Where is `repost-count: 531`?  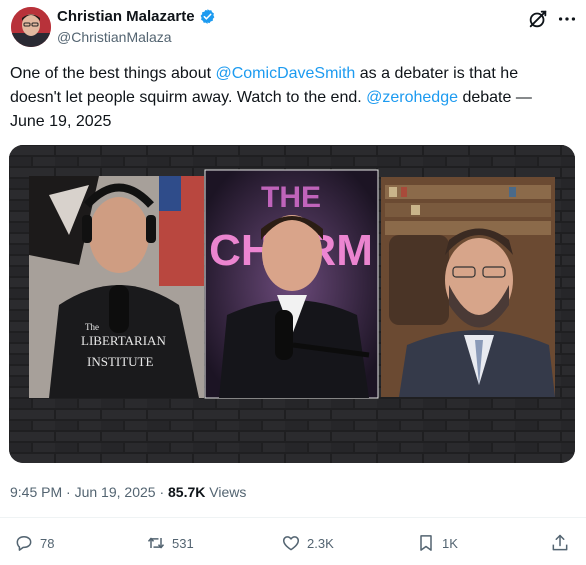
repost-count: 531 is located at coordinates (183, 543).